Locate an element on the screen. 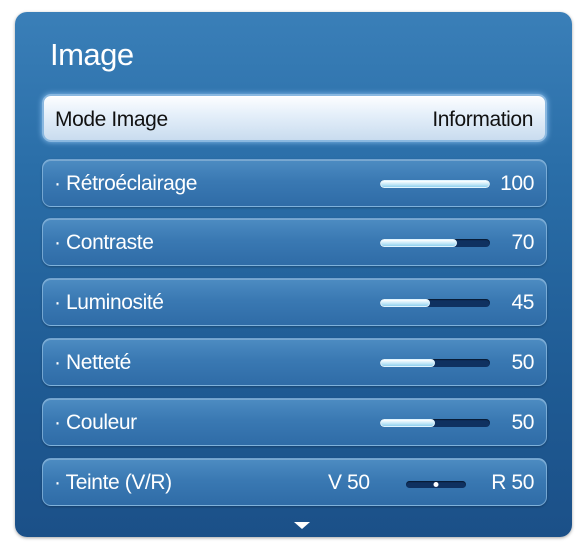 The image size is (582, 549). panel-title: Image is located at coordinates (92, 54).